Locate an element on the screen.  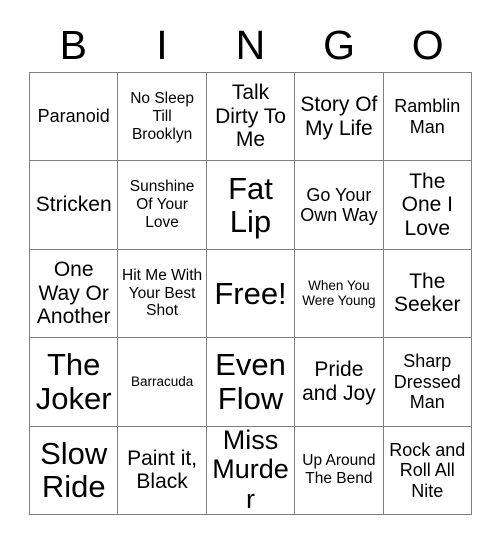
bingo-cell-label: Stricken is located at coordinates (73, 205).